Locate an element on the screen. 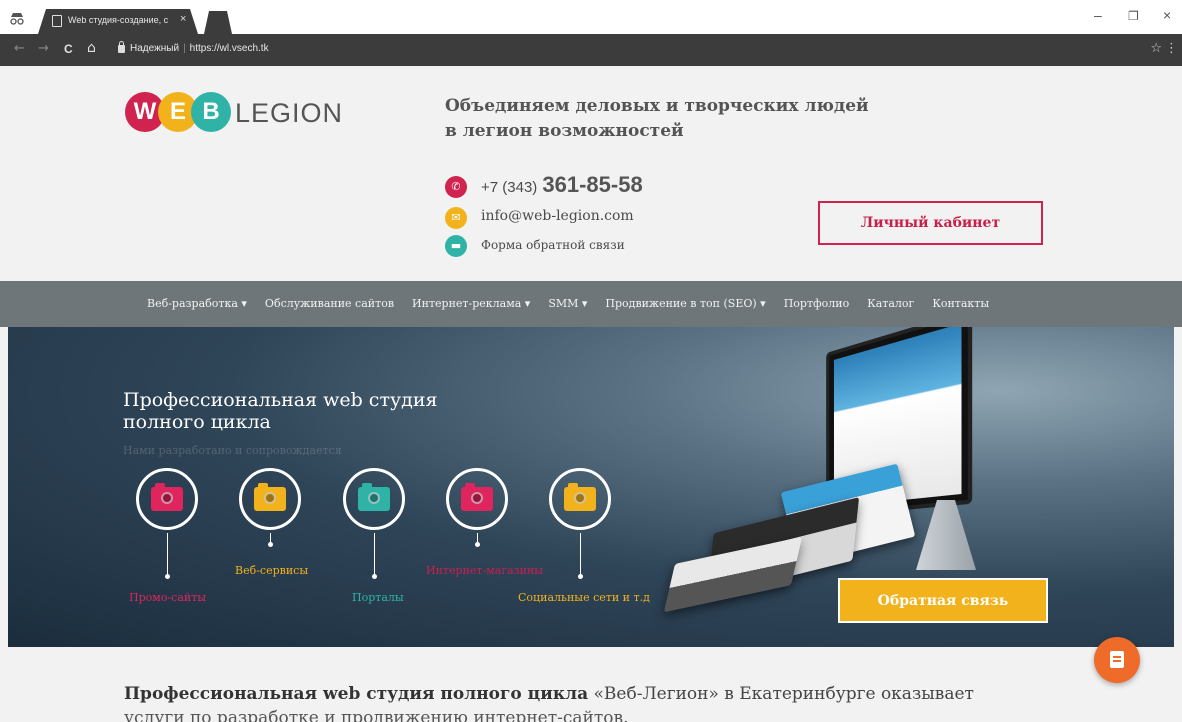 The height and width of the screenshot is (722, 1182). nav-item-contacts: Контакты is located at coordinates (960, 303).